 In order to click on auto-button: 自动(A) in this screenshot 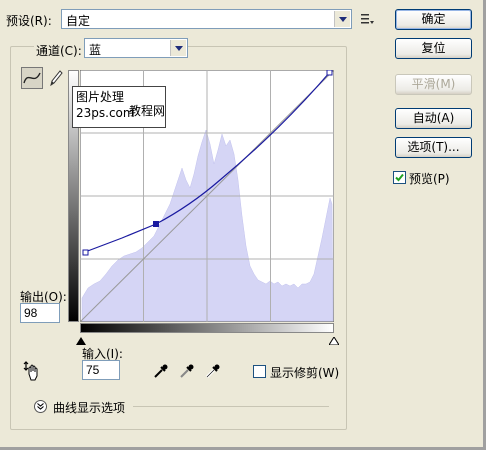, I will do `click(433, 118)`.